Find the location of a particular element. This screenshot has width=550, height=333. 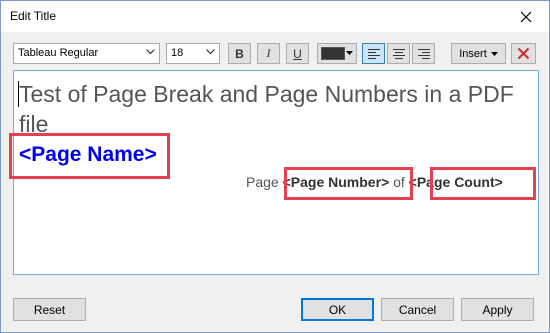

bold-icon: B is located at coordinates (239, 53).